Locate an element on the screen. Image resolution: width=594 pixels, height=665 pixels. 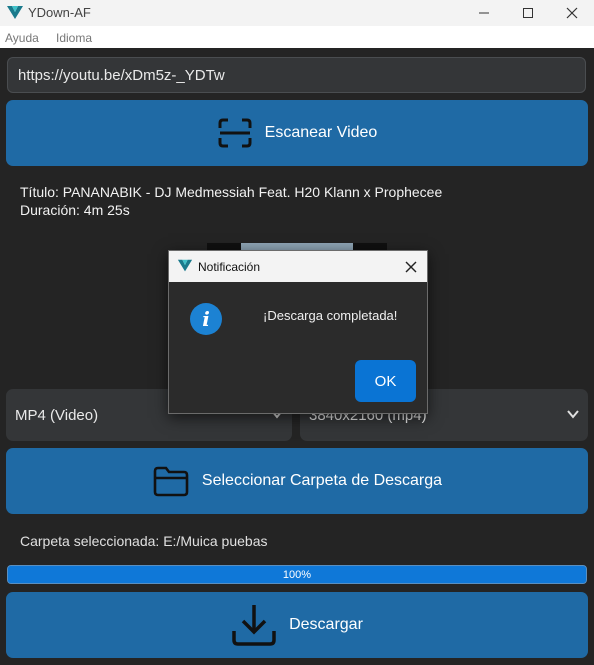
dialog-title: Notificación is located at coordinates (229, 267).